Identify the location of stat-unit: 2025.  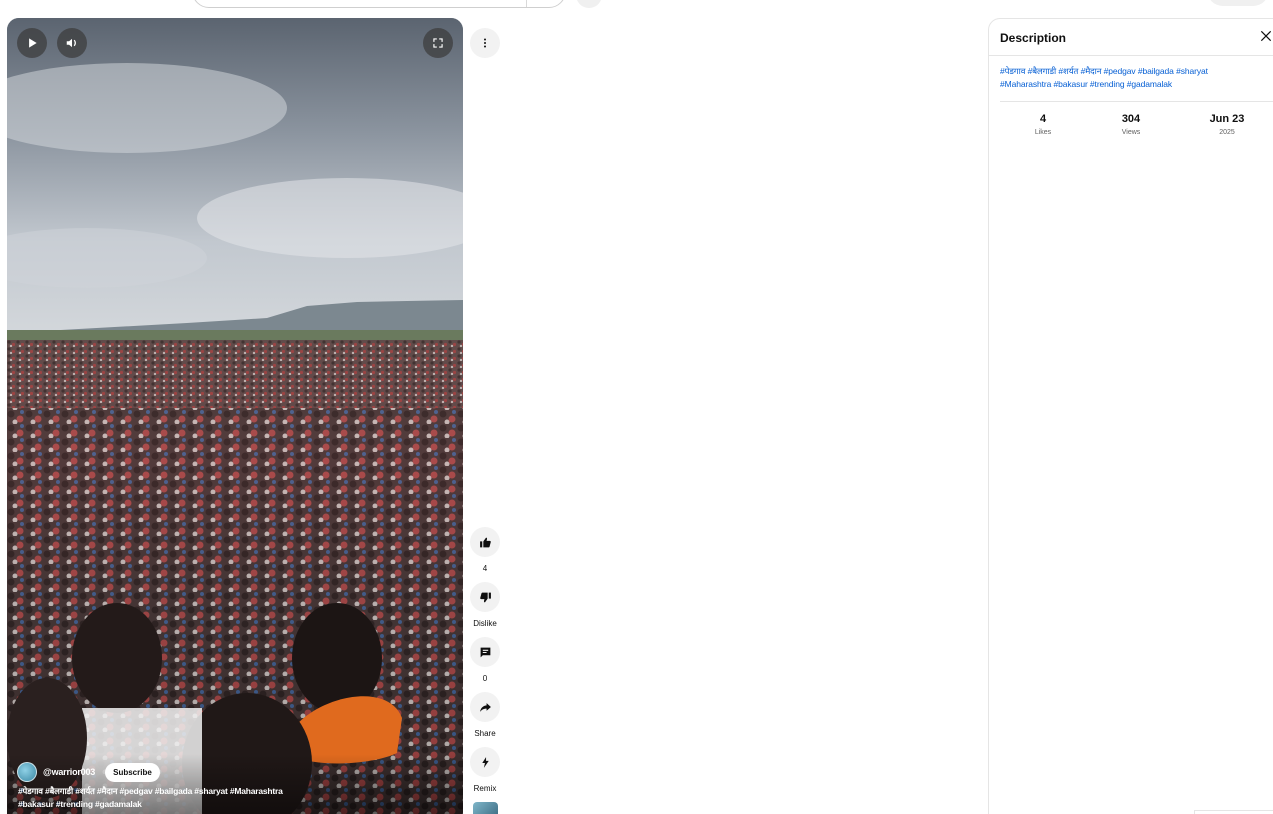
(1227, 132).